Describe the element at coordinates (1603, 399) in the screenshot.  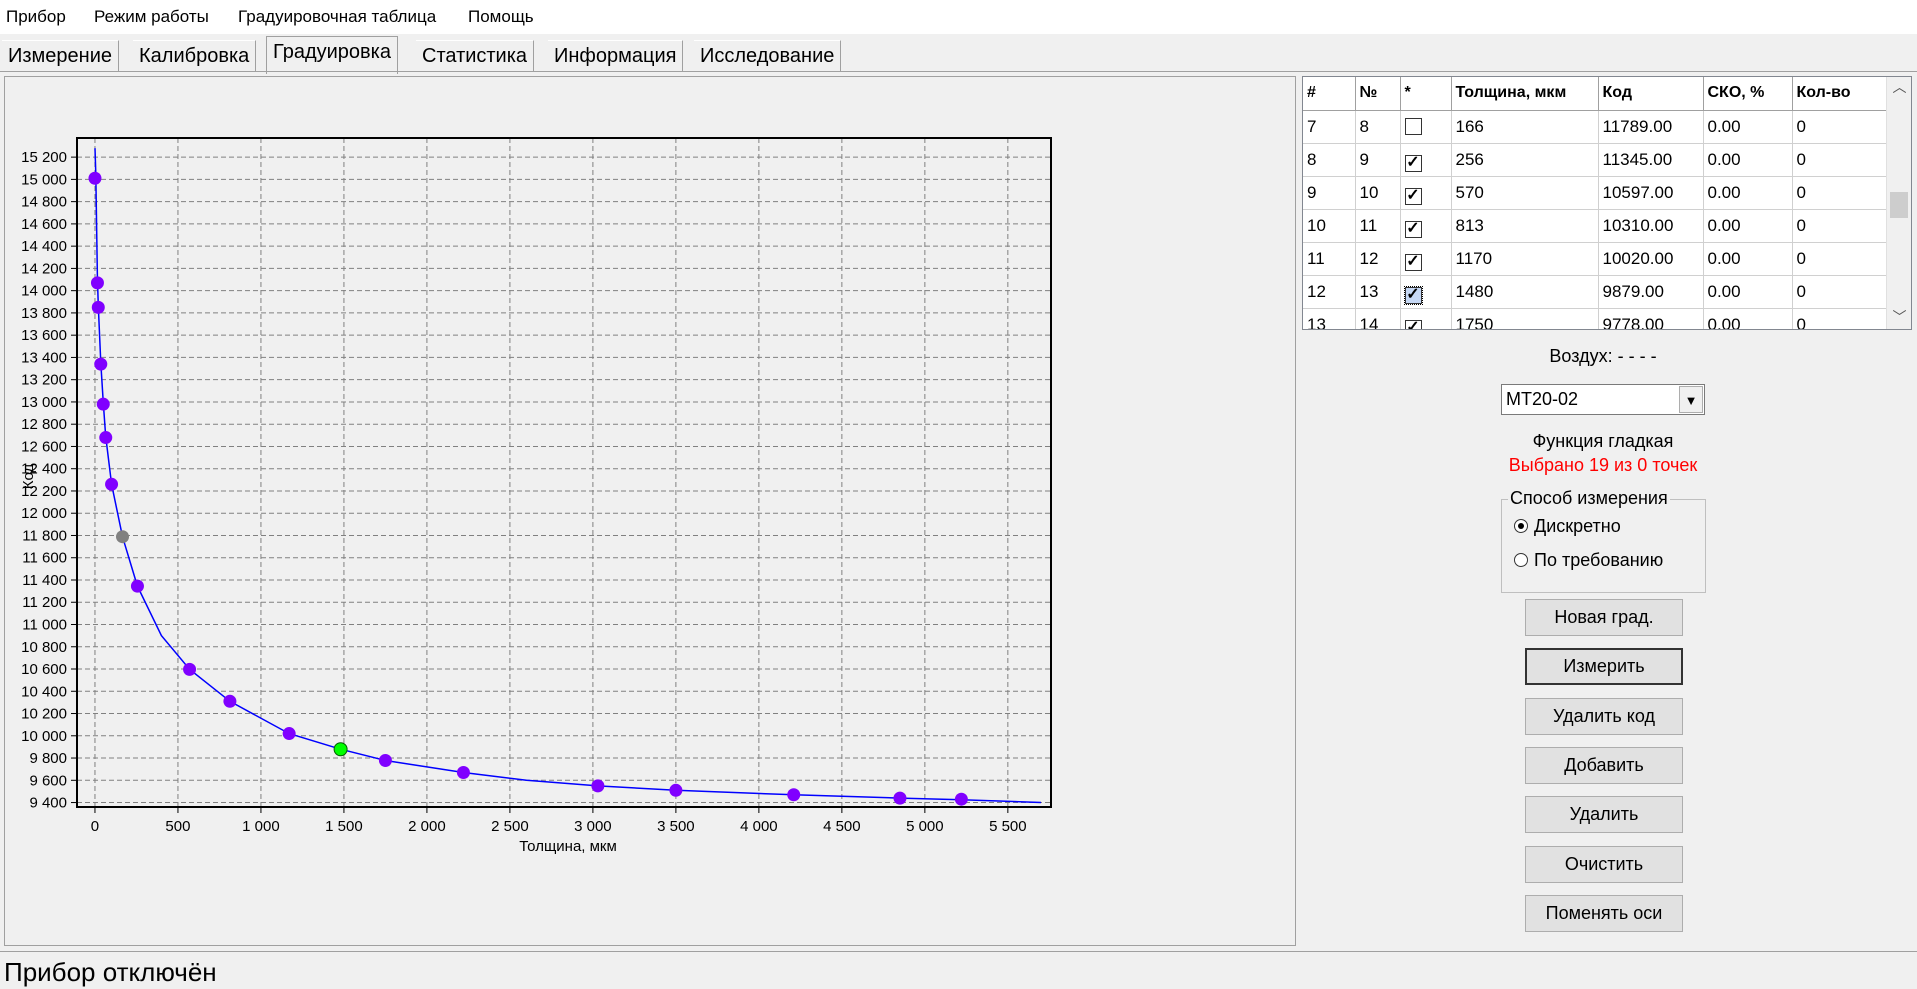
I see `probe-select: МТ20-02 ▼` at that location.